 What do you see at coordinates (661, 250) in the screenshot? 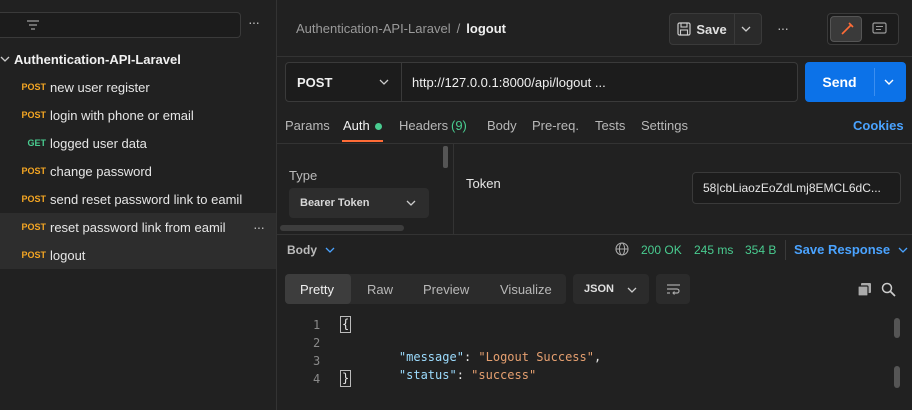
I see `status-badge: 200 OK` at bounding box center [661, 250].